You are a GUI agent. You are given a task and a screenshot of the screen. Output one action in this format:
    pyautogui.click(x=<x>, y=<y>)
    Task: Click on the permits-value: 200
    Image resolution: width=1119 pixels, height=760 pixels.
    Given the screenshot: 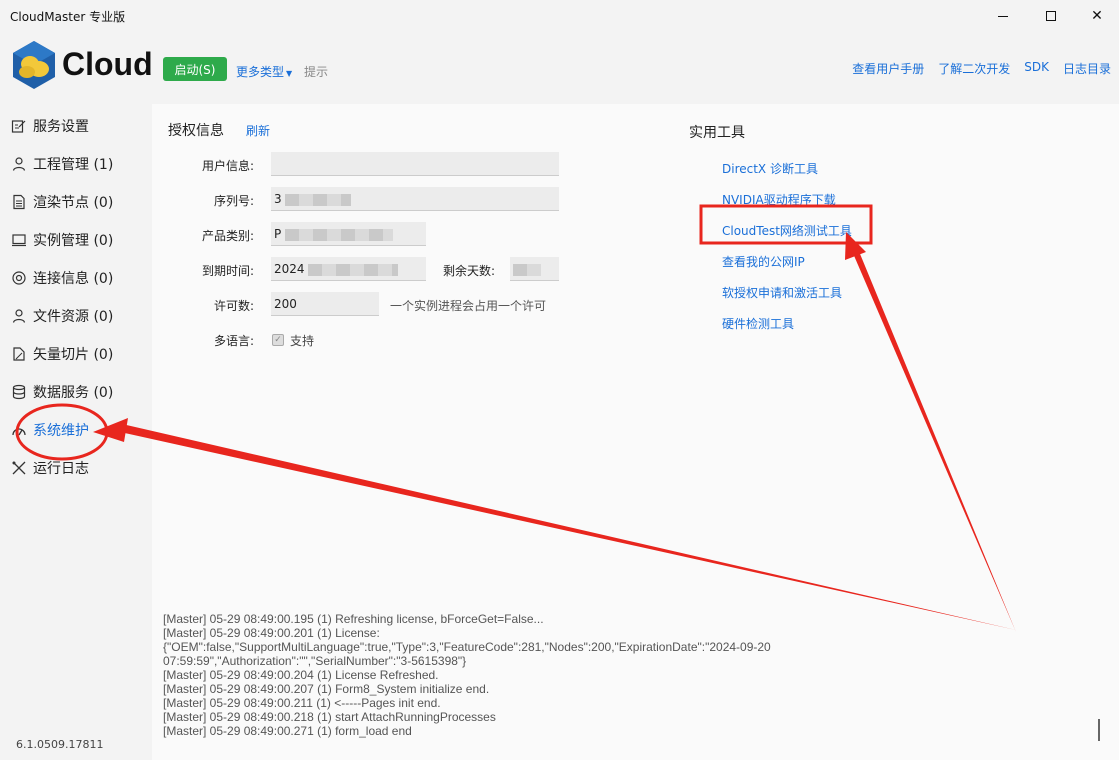 What is the action you would take?
    pyautogui.click(x=285, y=304)
    